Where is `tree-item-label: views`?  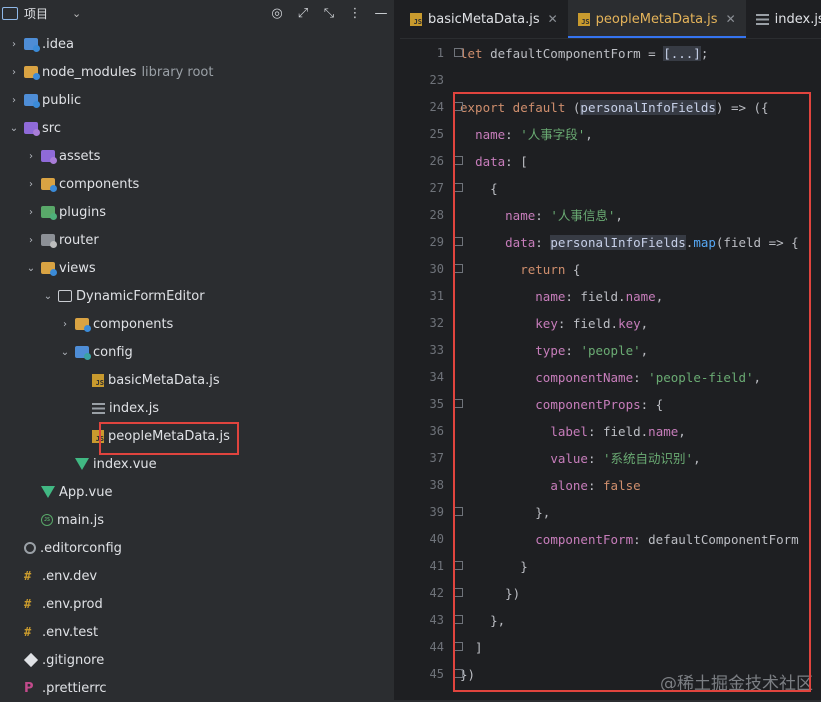 tree-item-label: views is located at coordinates (77, 268).